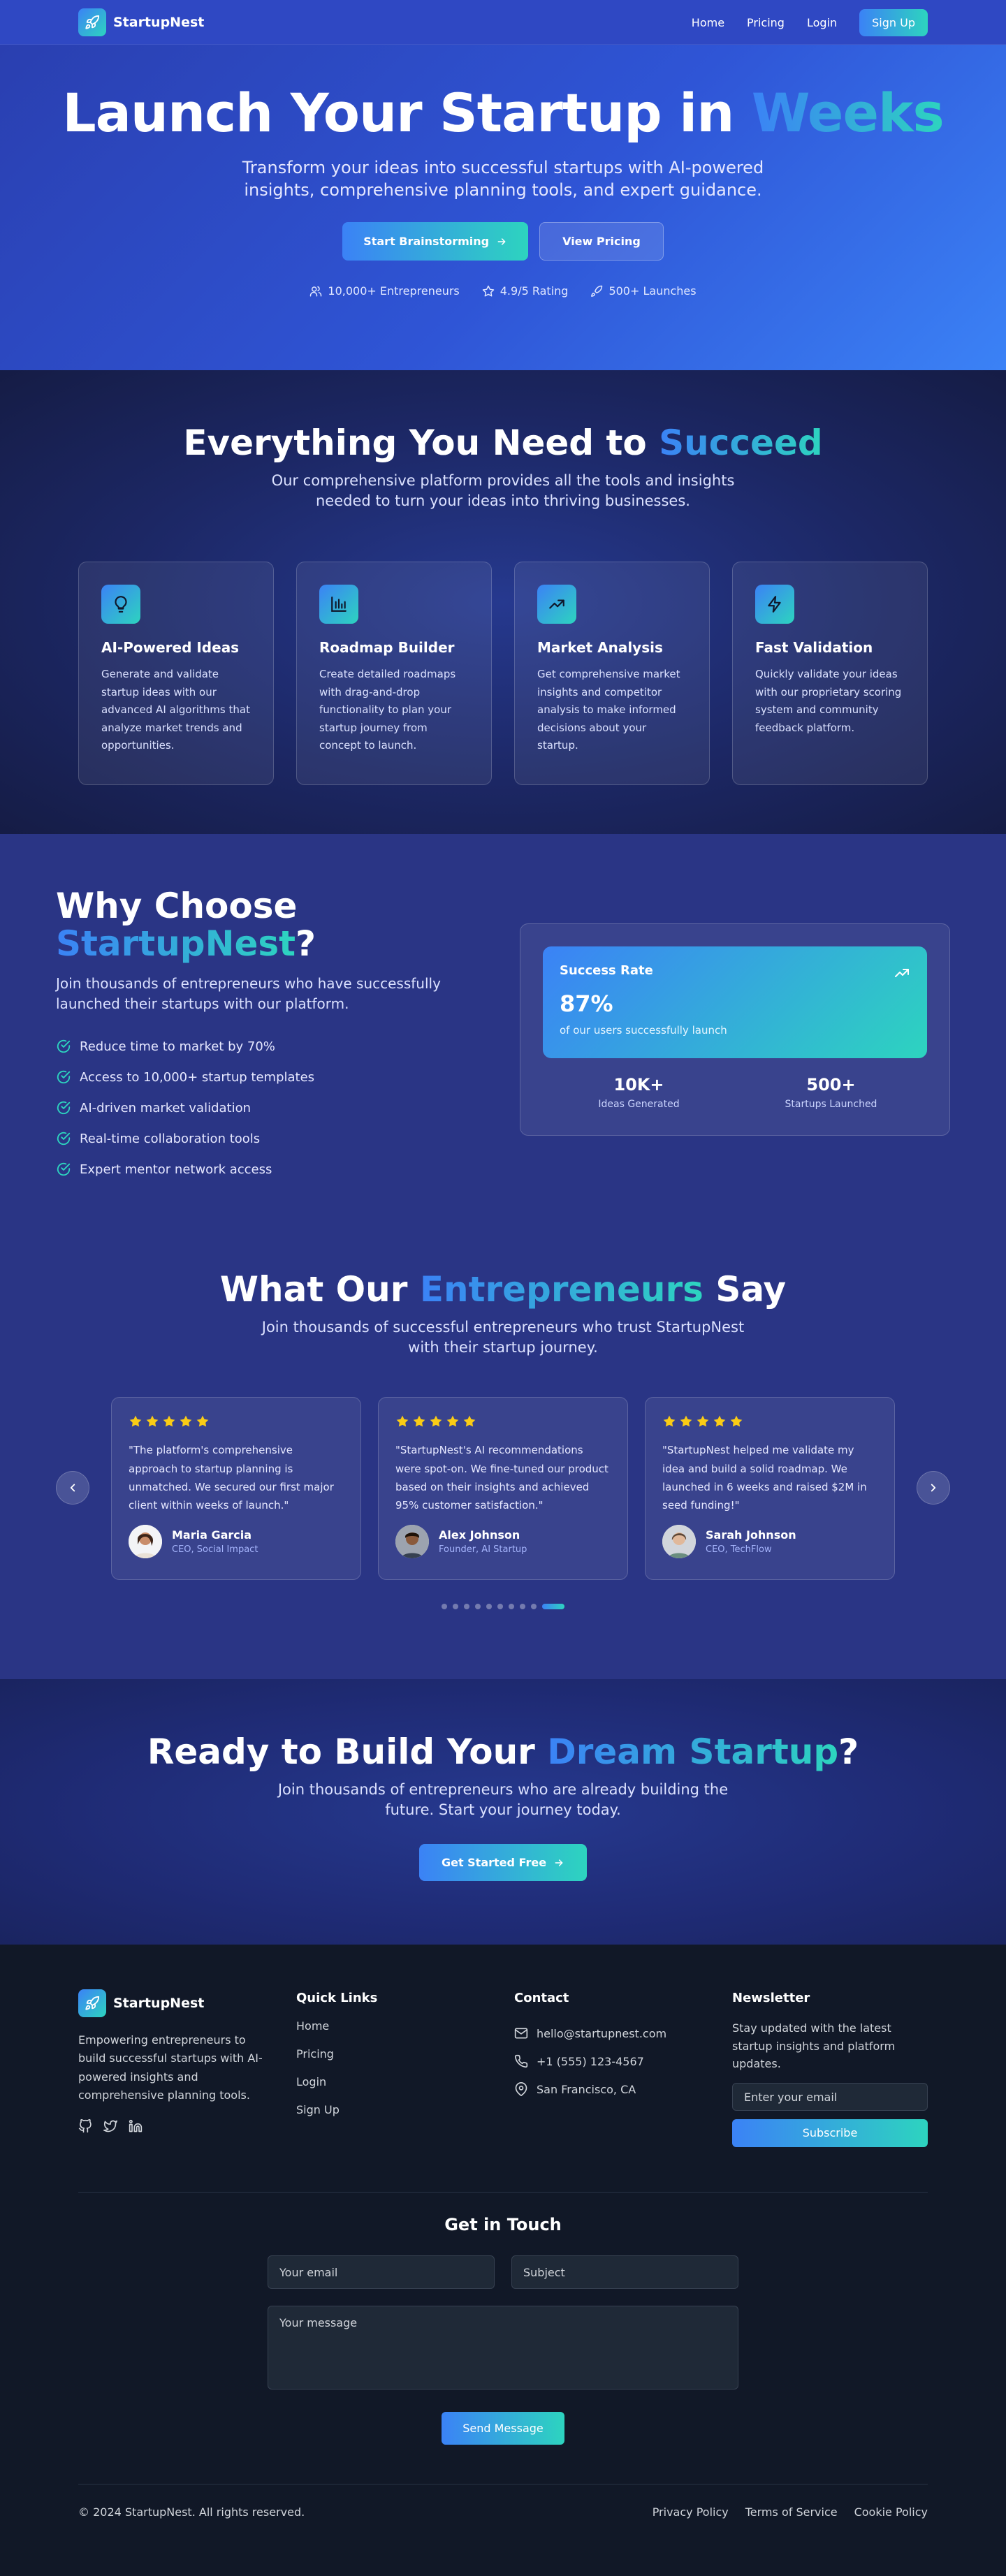 This screenshot has height=2576, width=1006. Describe the element at coordinates (170, 648) in the screenshot. I see `feature-title: AI-Powered Ideas` at that location.